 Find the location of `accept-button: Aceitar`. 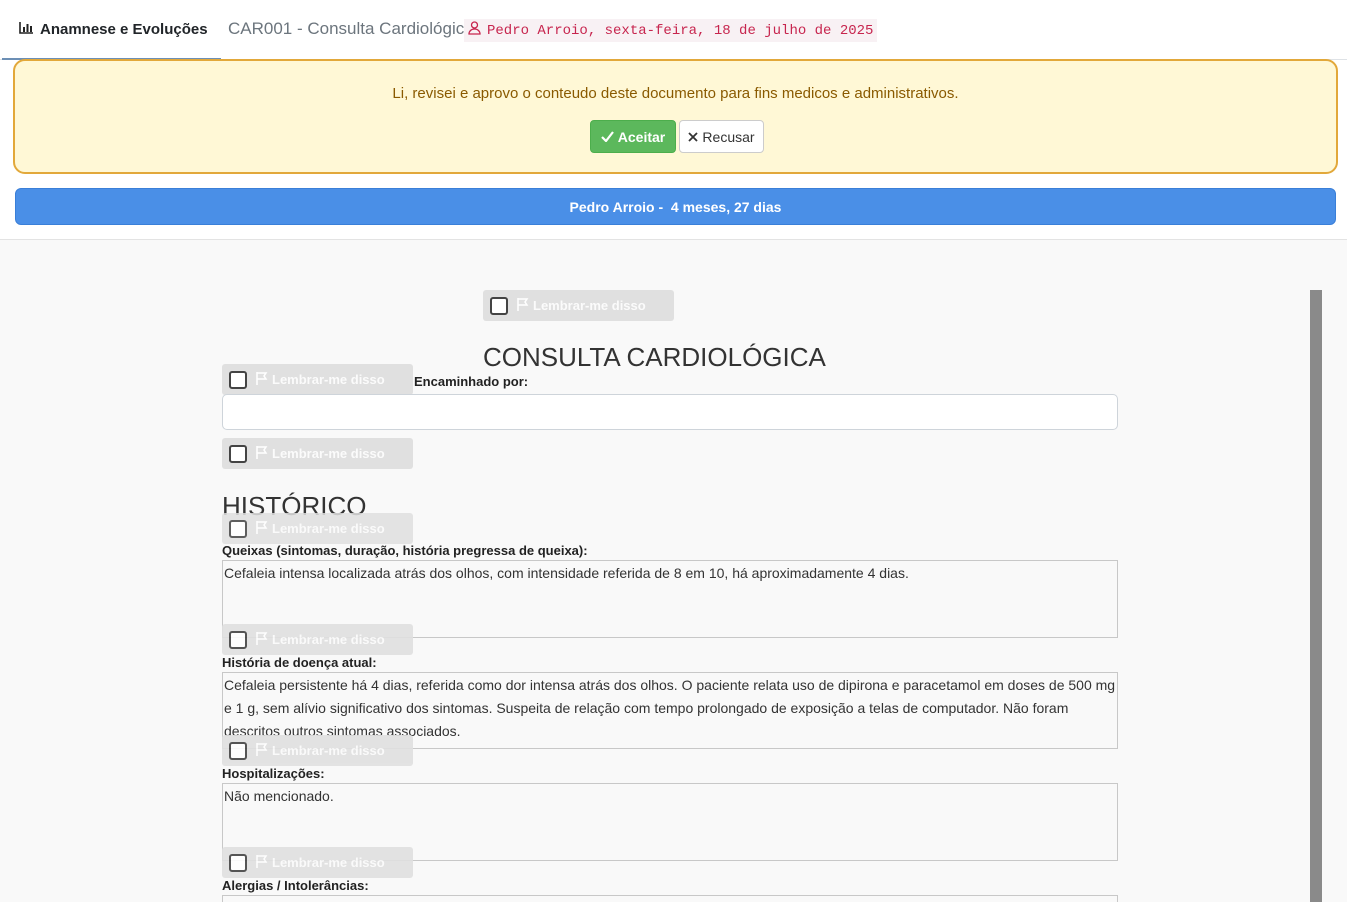

accept-button: Aceitar is located at coordinates (633, 136).